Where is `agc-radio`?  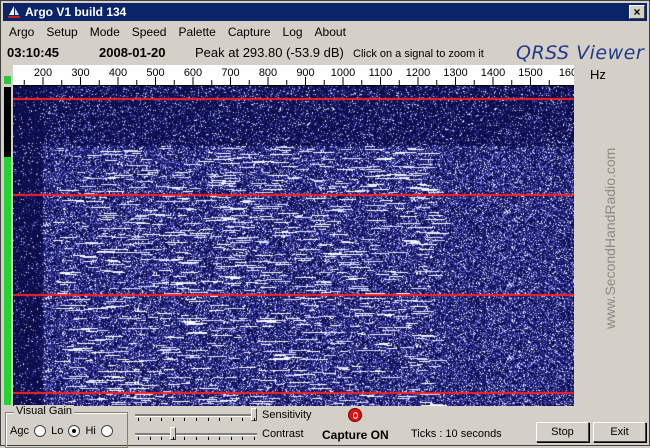 agc-radio is located at coordinates (40, 431).